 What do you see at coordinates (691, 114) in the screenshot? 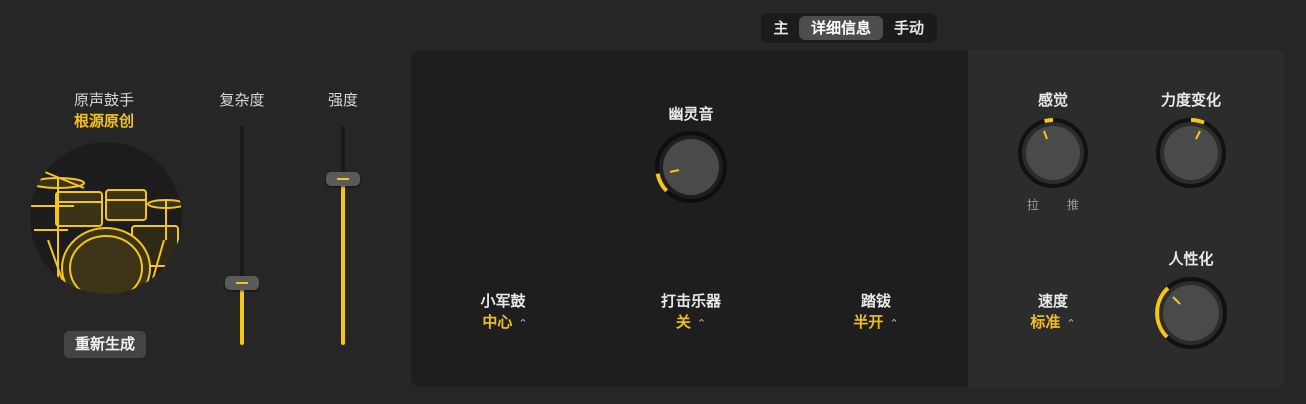
I see `ghost-notes-label: 幽灵音` at bounding box center [691, 114].